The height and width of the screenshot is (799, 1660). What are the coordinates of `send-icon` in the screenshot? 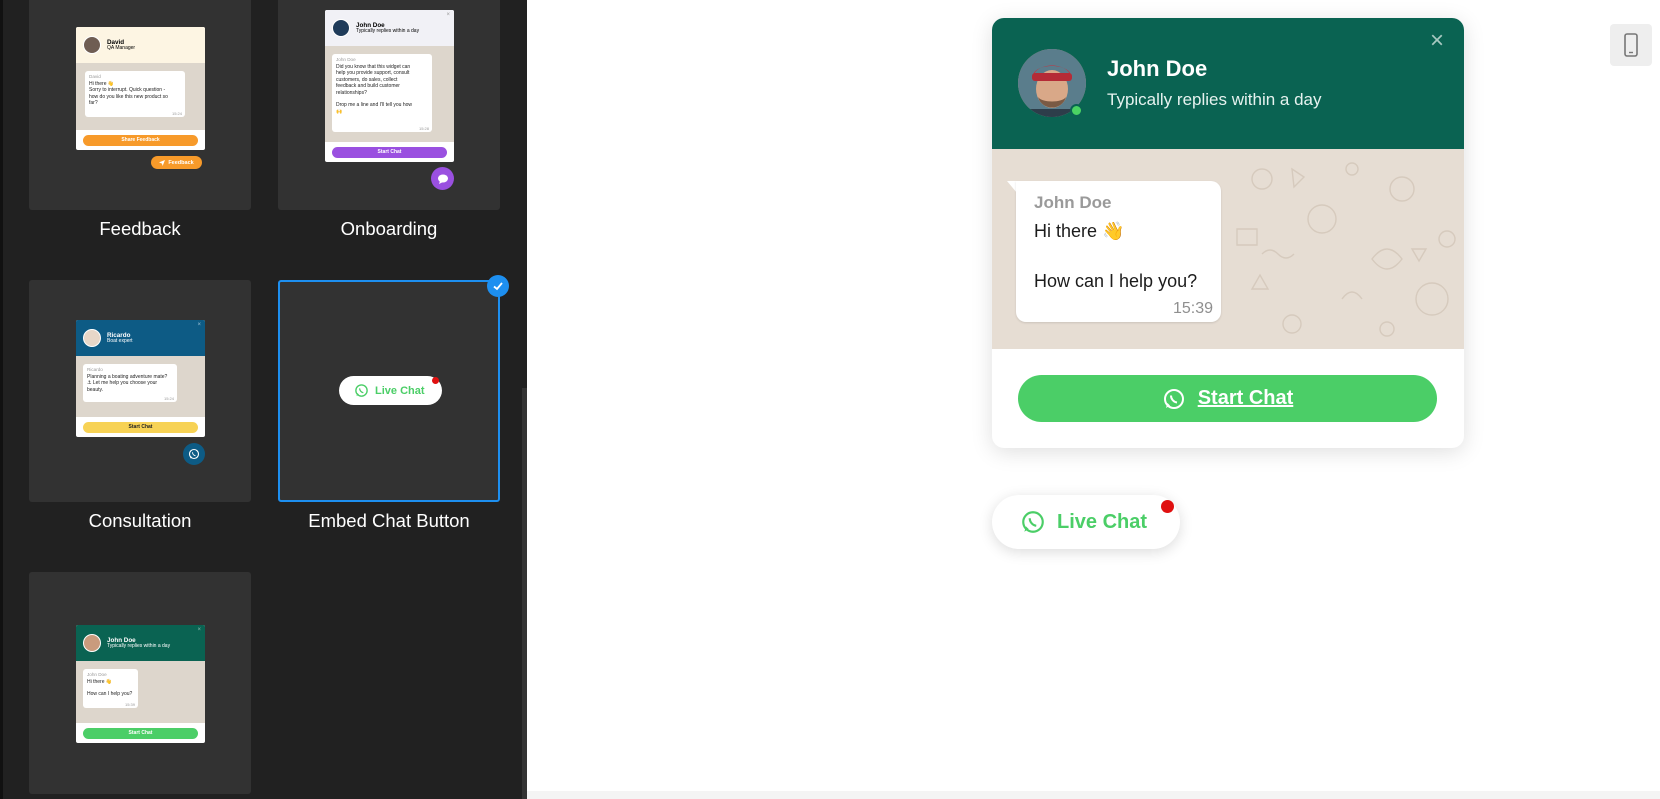 It's located at (162, 162).